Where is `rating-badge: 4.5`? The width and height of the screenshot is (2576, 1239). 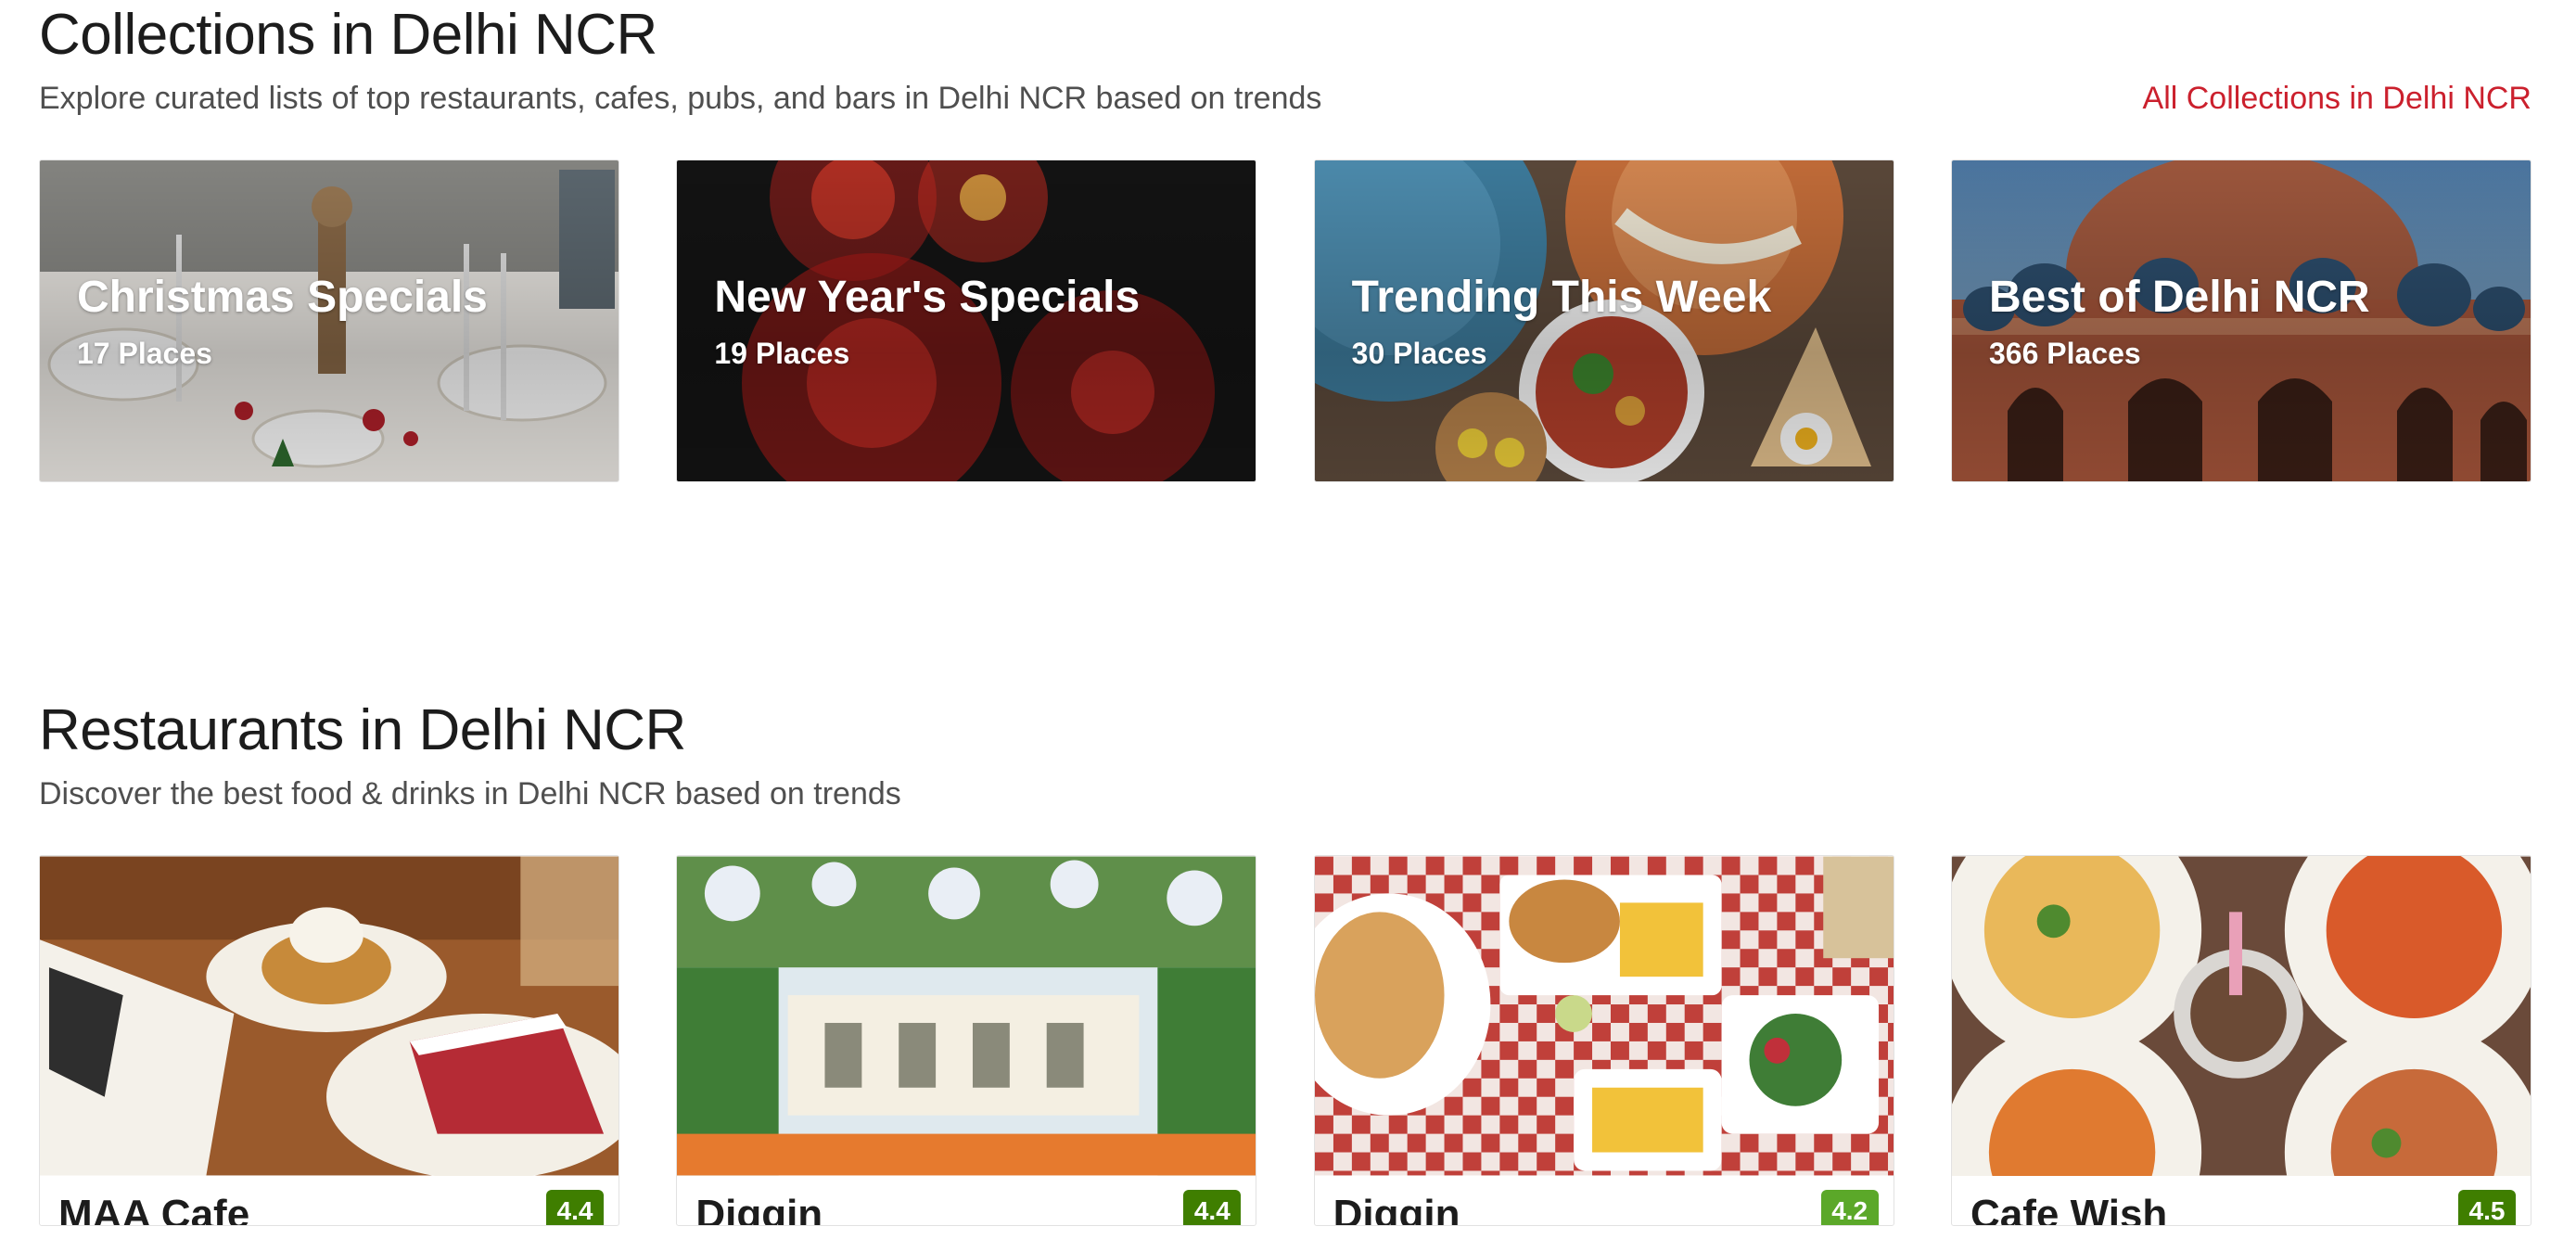
rating-badge: 4.5 is located at coordinates (2486, 1208).